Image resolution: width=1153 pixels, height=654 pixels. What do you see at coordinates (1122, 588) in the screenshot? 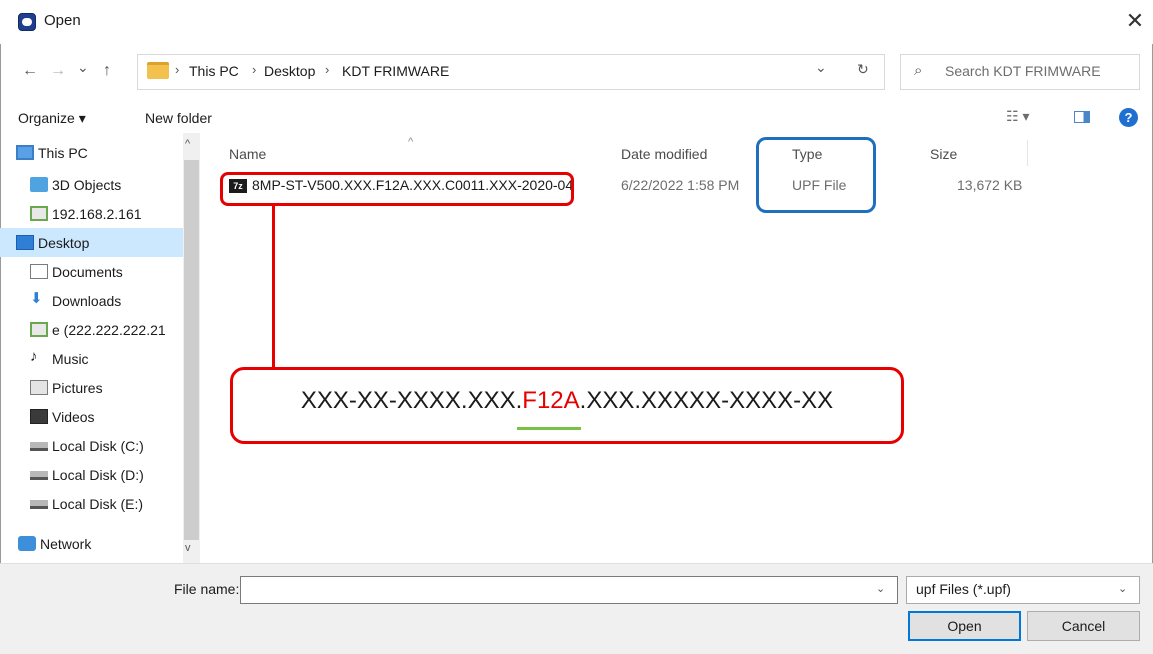
I see `file-type-dropdown-icon: ⌄` at bounding box center [1122, 588].